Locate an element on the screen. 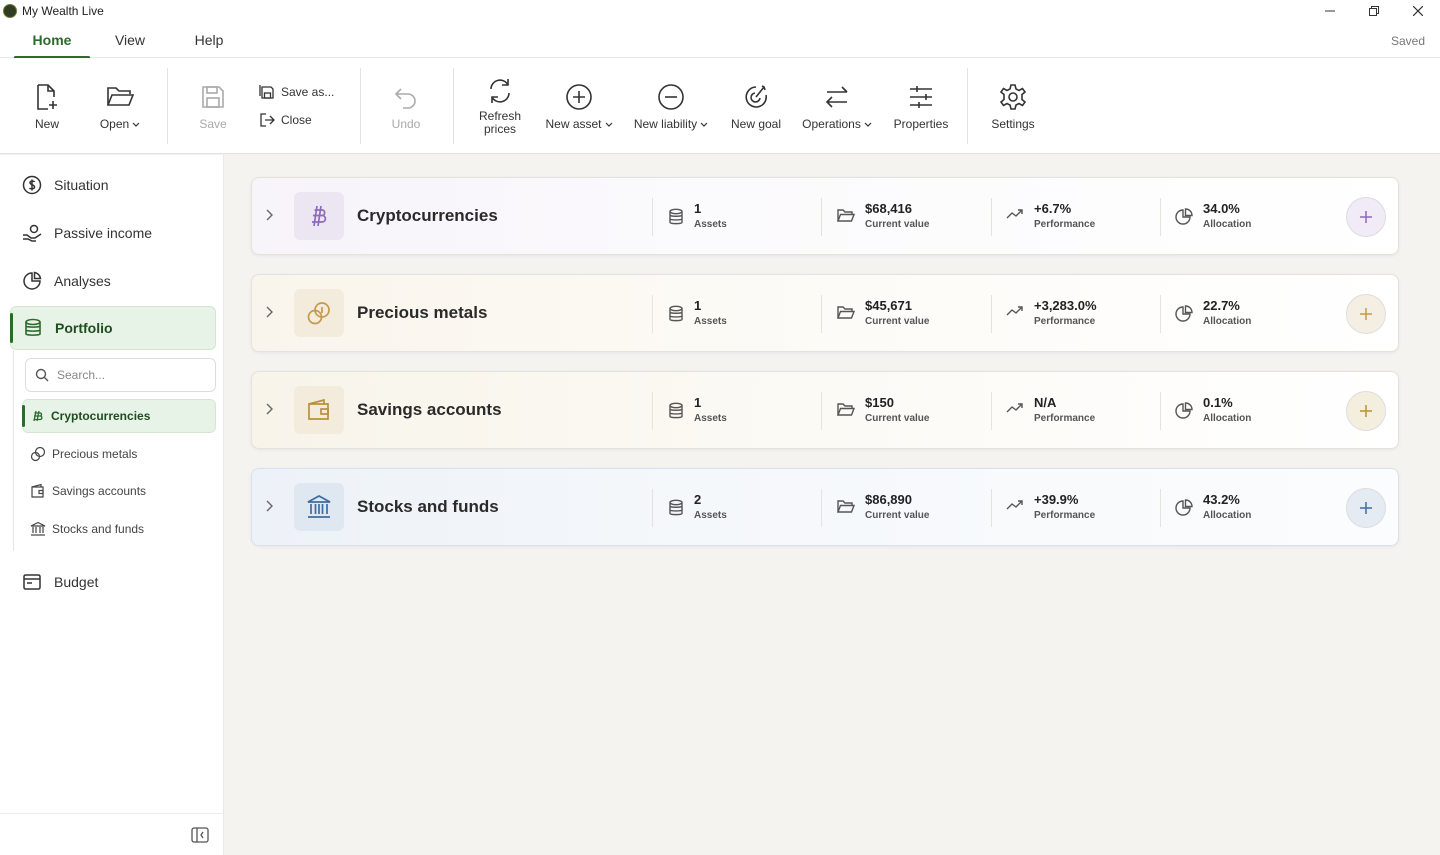 The image size is (1440, 855). save-button: Save is located at coordinates (213, 106).